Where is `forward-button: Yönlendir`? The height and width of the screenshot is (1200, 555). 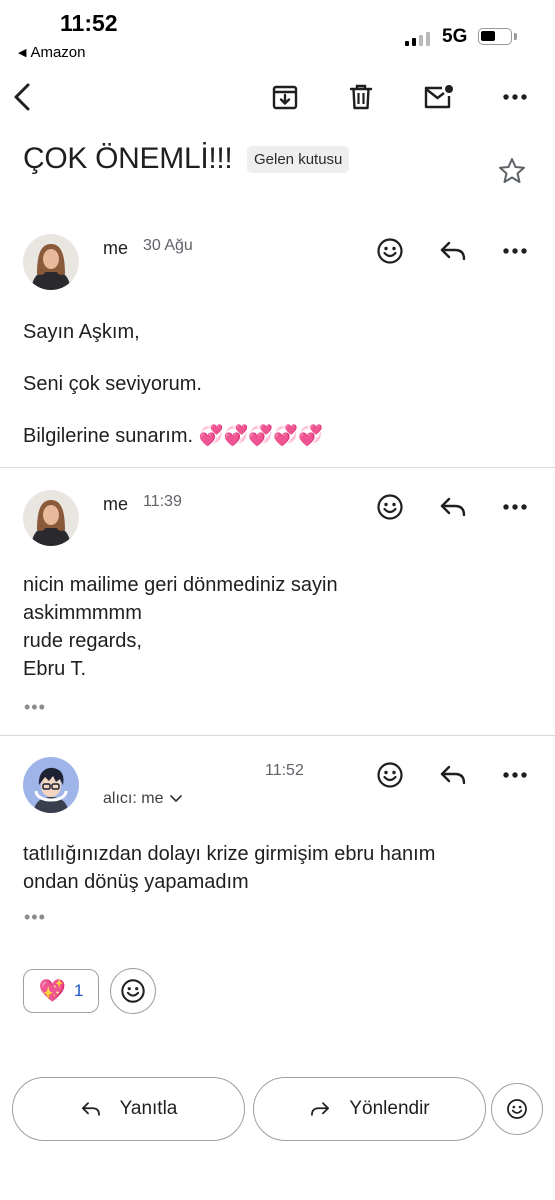 forward-button: Yönlendir is located at coordinates (369, 1109).